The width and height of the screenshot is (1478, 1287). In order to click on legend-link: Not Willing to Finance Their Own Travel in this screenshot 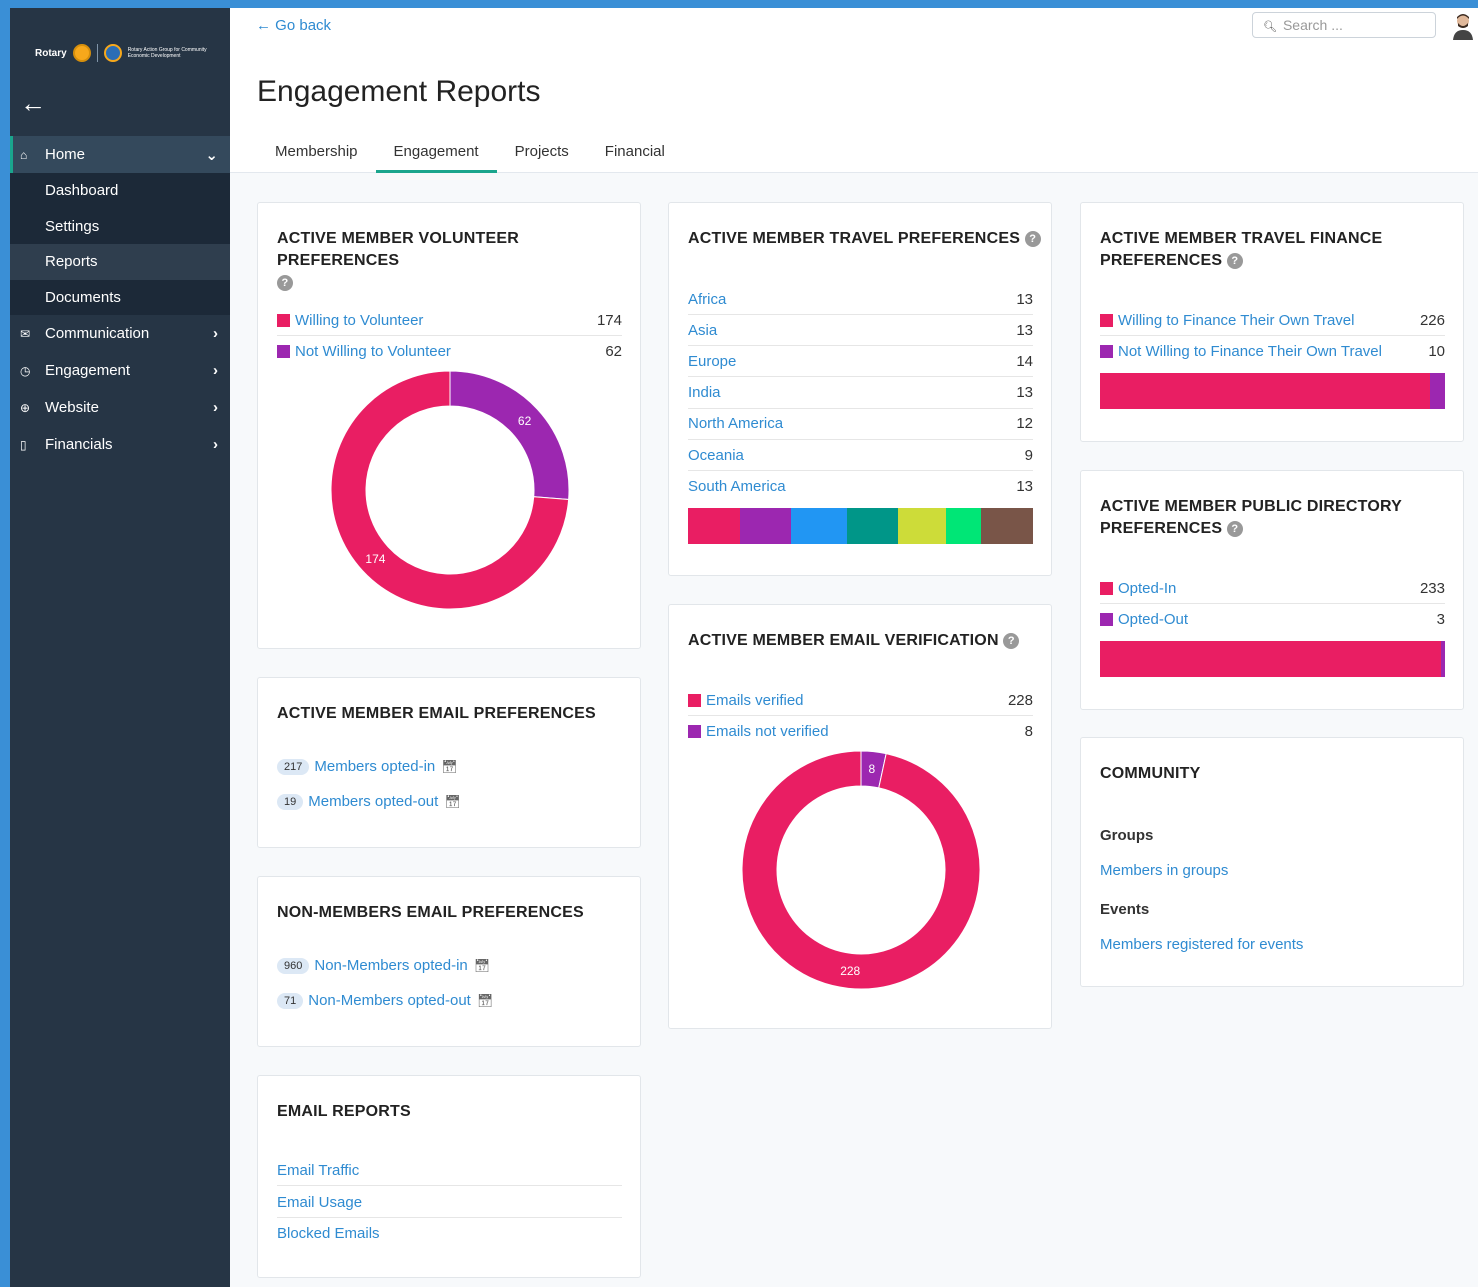, I will do `click(1250, 351)`.